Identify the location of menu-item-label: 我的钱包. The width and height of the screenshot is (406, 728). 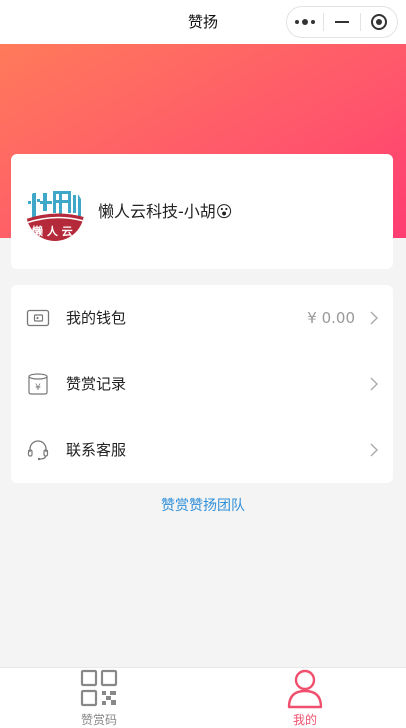
(96, 318).